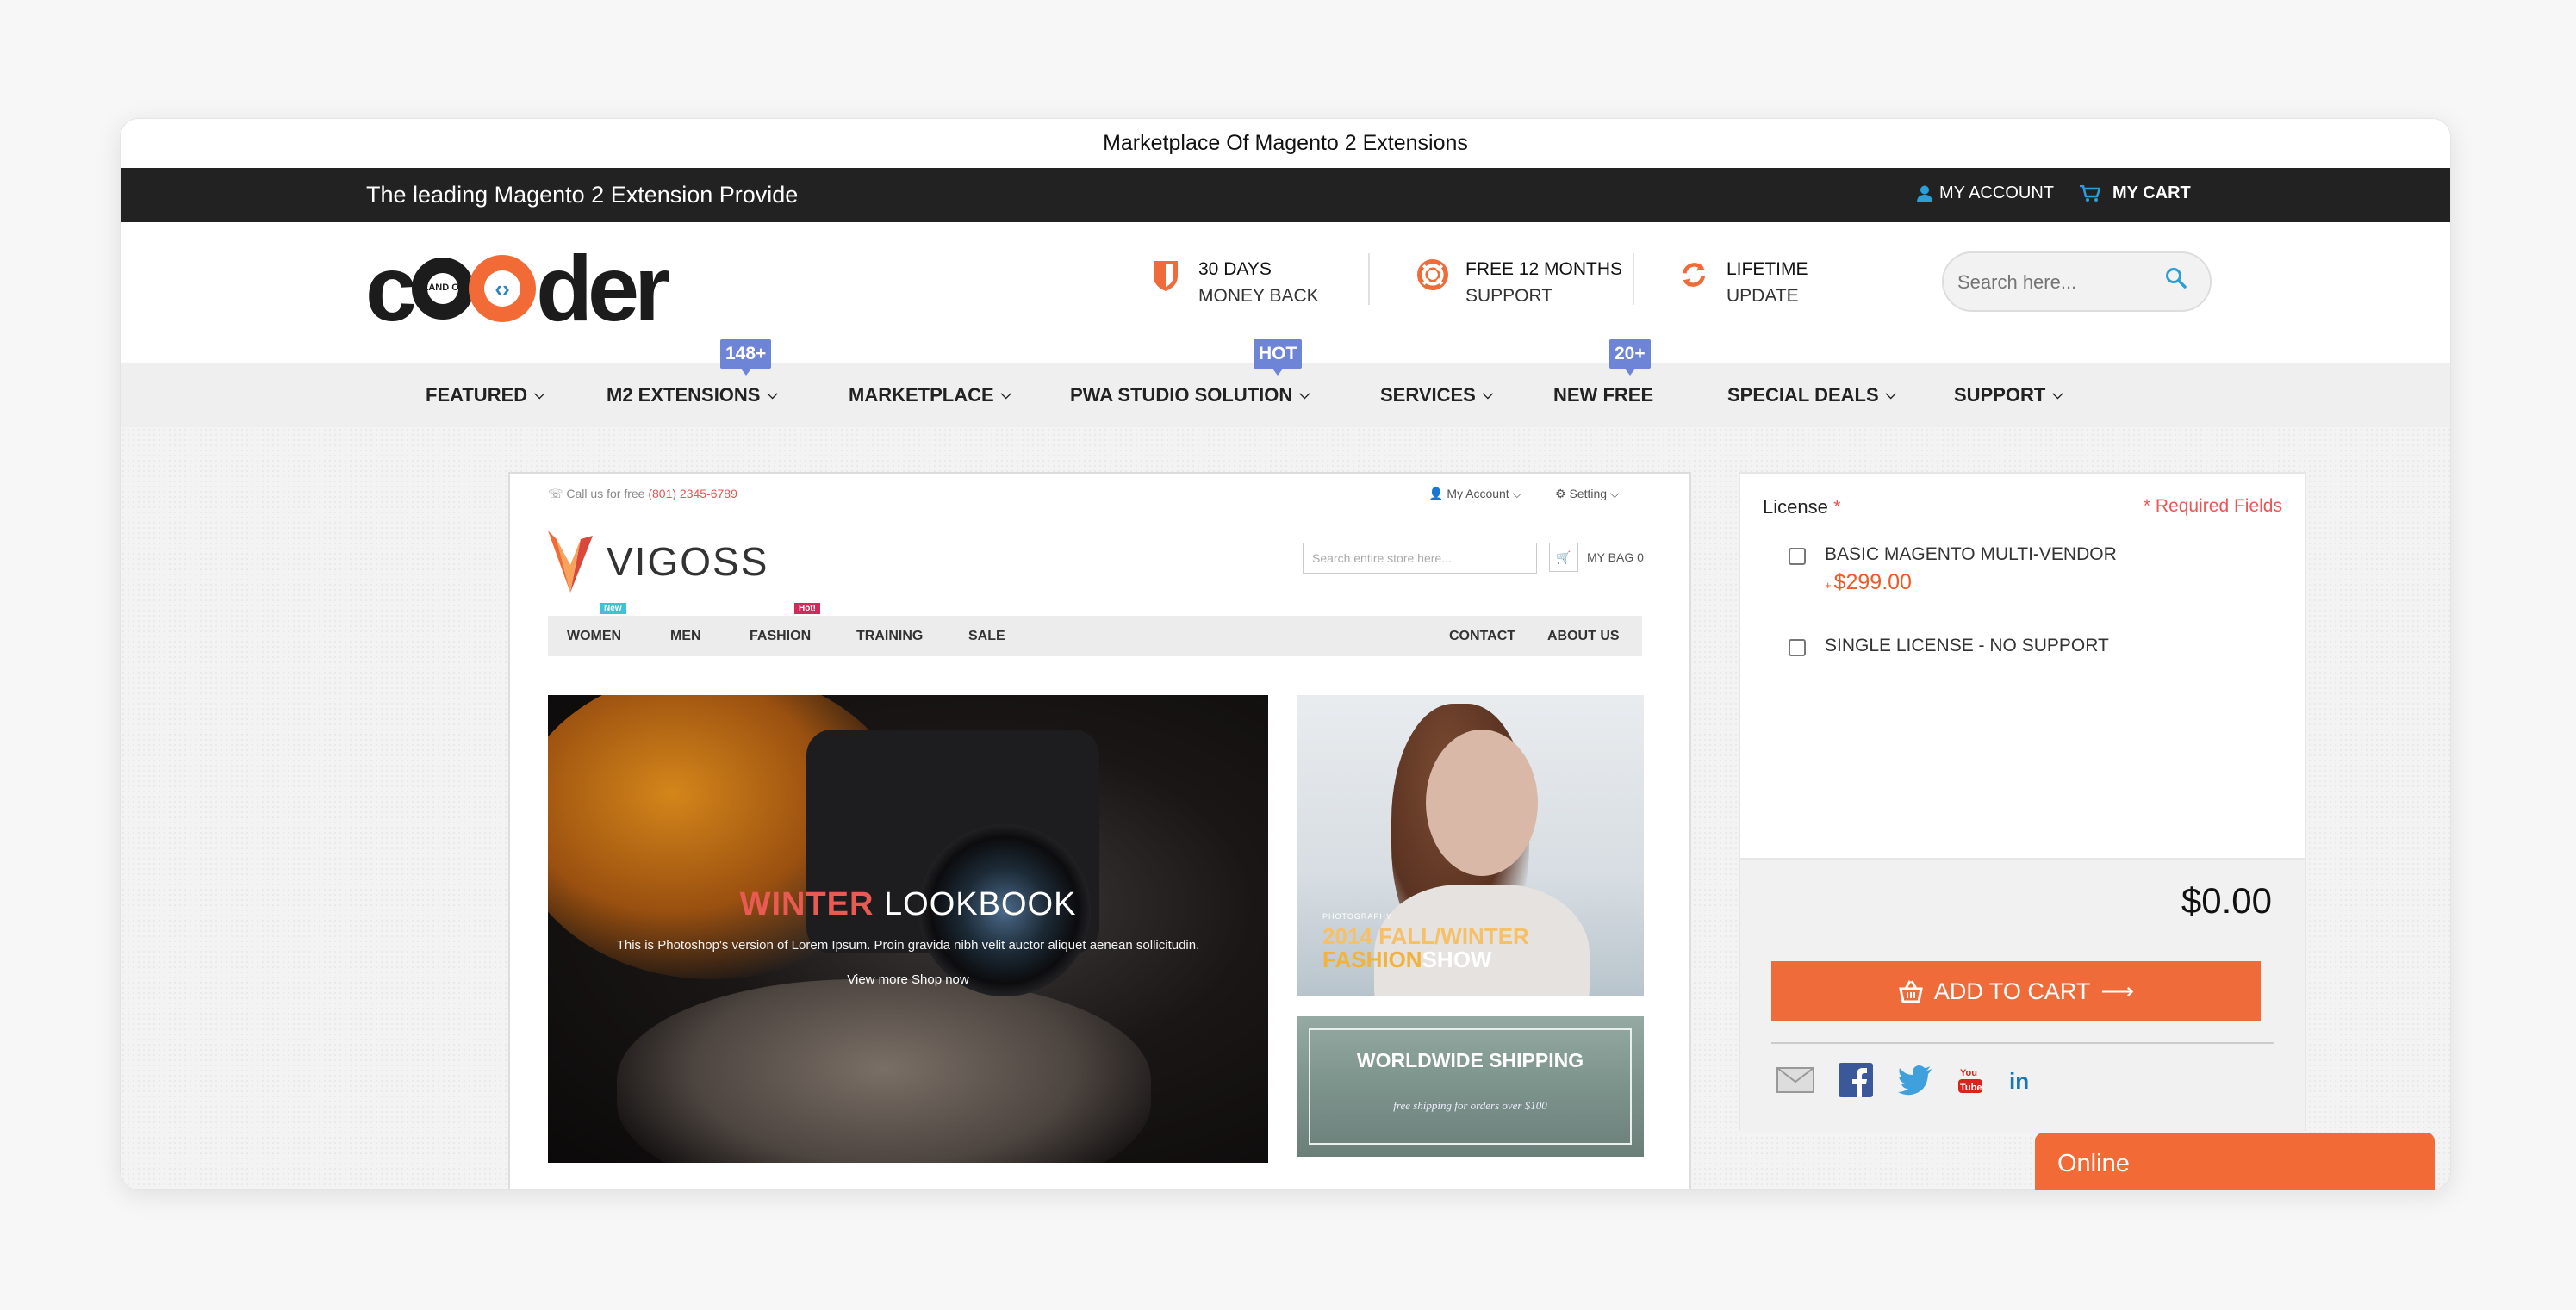 Image resolution: width=2576 pixels, height=1310 pixels. Describe the element at coordinates (1616, 557) in the screenshot. I see `preview-bag-label: MY BAG 0` at that location.